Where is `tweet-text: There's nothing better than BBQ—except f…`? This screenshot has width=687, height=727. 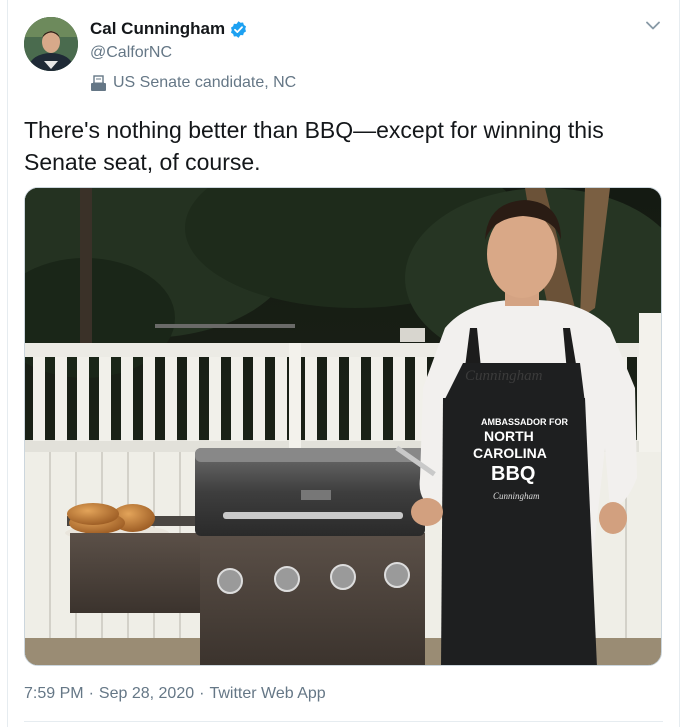 tweet-text: There's nothing better than BBQ—except f… is located at coordinates (314, 146).